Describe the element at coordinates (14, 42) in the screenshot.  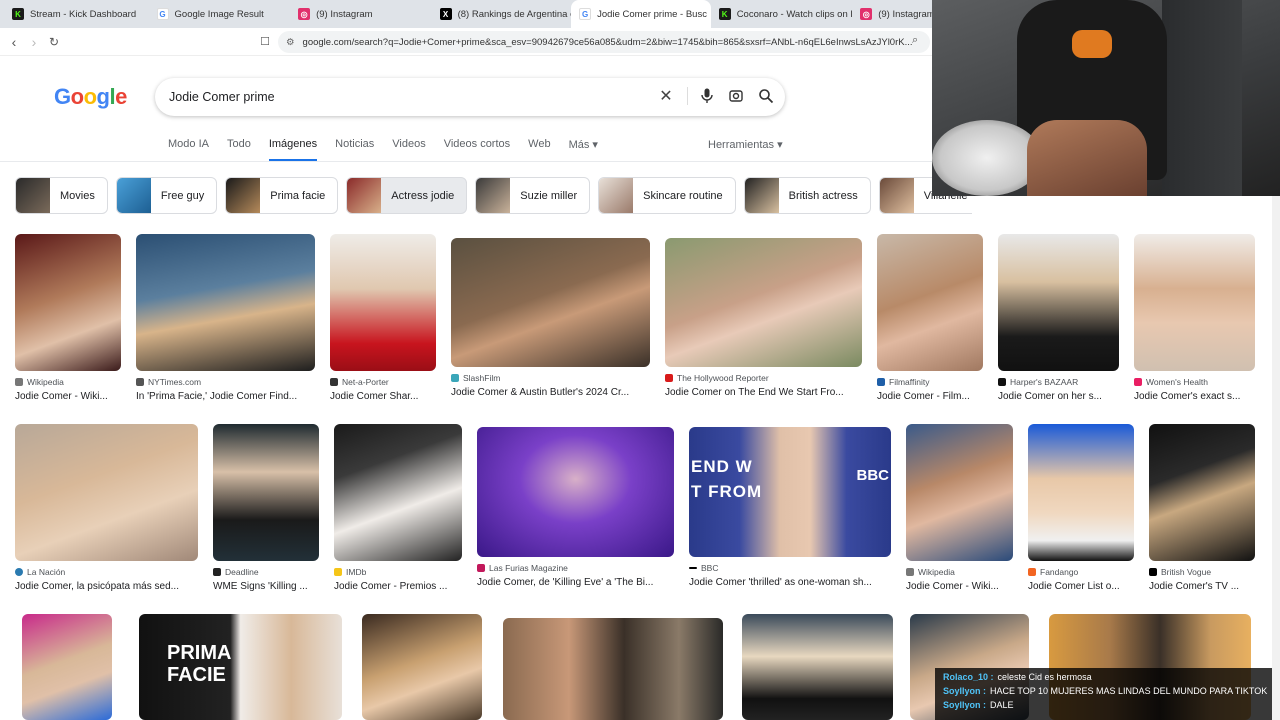
I see `back-icon: ‹` at that location.